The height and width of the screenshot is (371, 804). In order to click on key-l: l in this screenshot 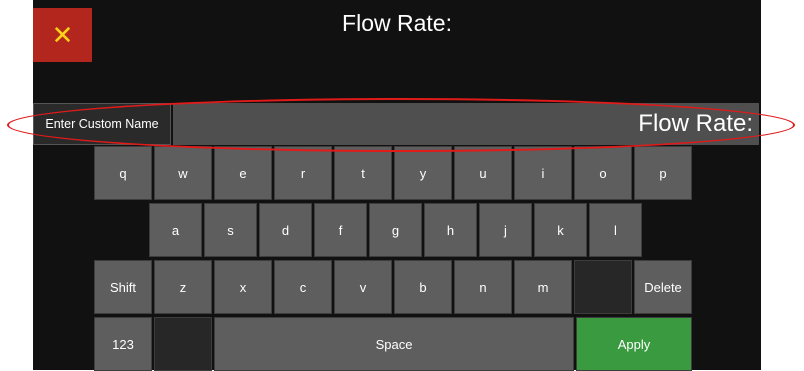, I will do `click(615, 230)`.